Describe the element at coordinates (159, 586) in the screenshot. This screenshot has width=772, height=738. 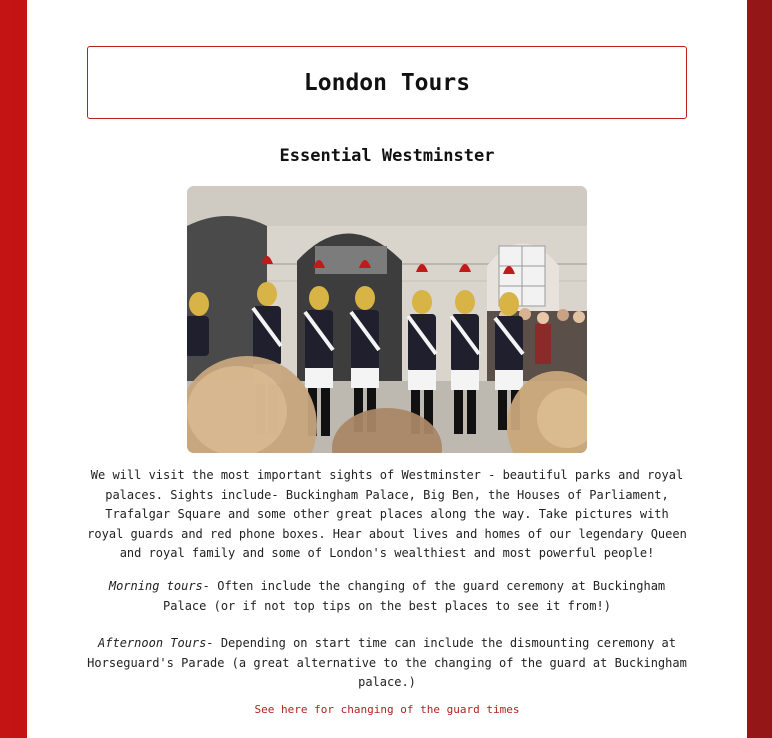
I see `morning-tours-label: Morning tours-` at that location.